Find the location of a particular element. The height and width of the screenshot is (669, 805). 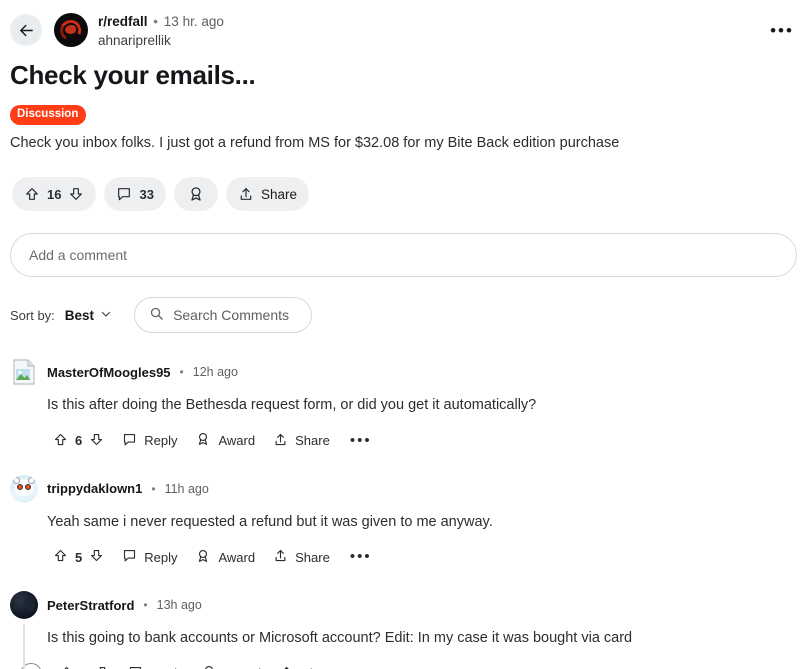

search-icon is located at coordinates (156, 315).